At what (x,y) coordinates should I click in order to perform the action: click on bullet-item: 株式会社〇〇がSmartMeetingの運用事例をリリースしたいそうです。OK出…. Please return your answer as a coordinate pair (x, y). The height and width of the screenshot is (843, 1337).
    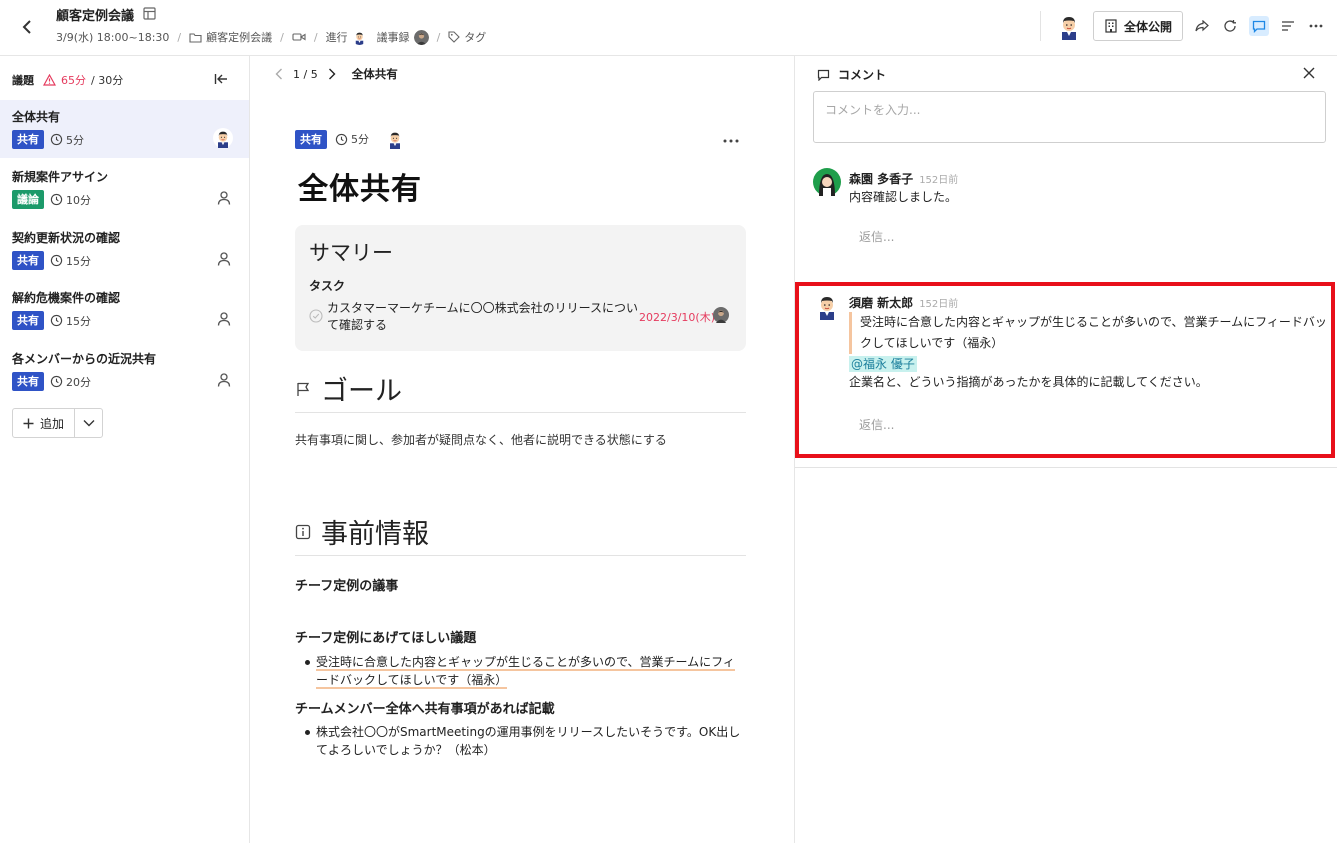
    Looking at the image, I should click on (525, 741).